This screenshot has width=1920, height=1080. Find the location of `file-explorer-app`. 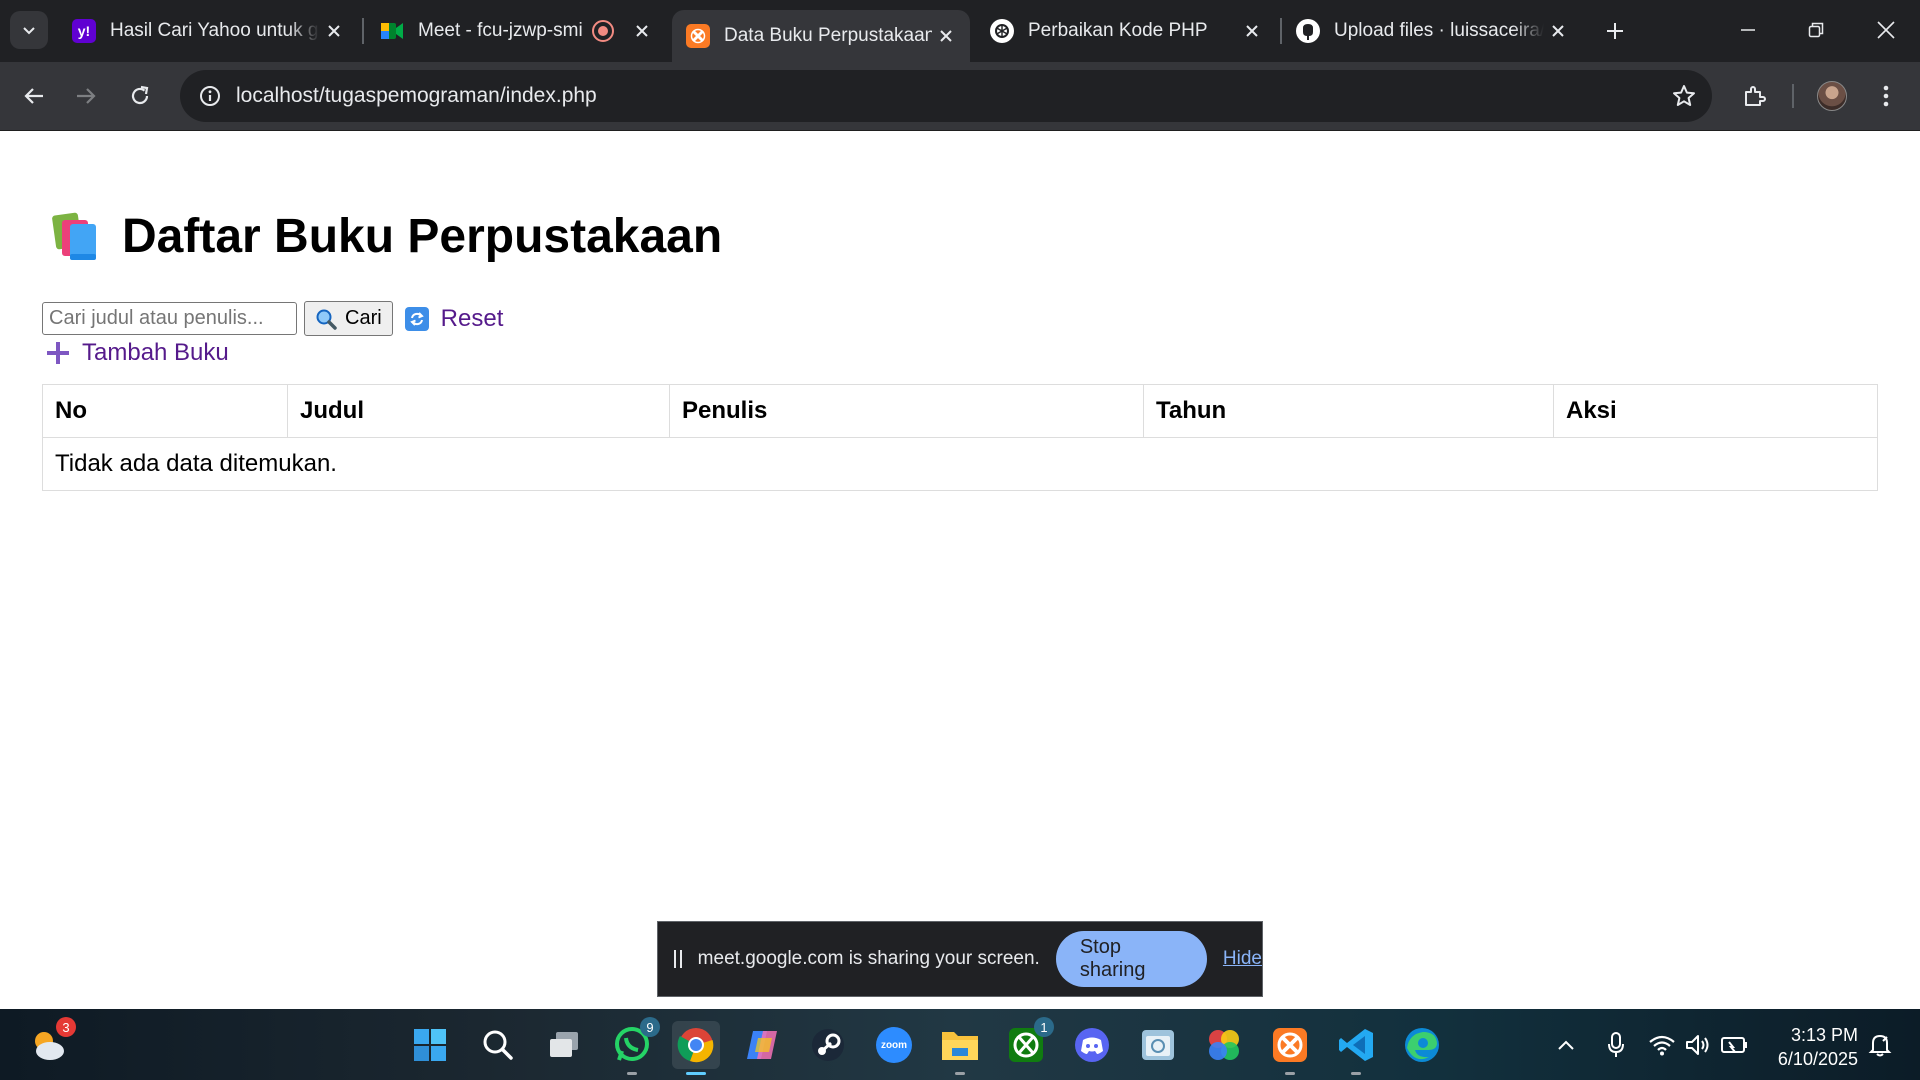

file-explorer-app is located at coordinates (960, 1048).